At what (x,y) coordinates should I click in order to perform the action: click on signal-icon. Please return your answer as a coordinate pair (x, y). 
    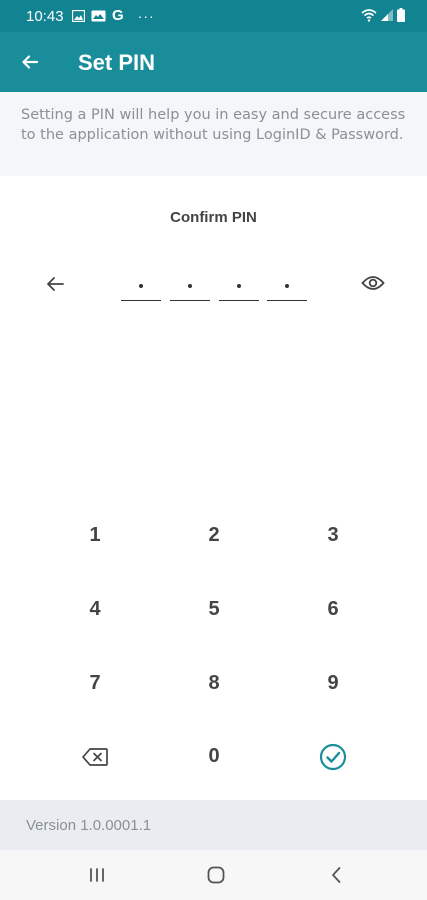
    Looking at the image, I should click on (387, 15).